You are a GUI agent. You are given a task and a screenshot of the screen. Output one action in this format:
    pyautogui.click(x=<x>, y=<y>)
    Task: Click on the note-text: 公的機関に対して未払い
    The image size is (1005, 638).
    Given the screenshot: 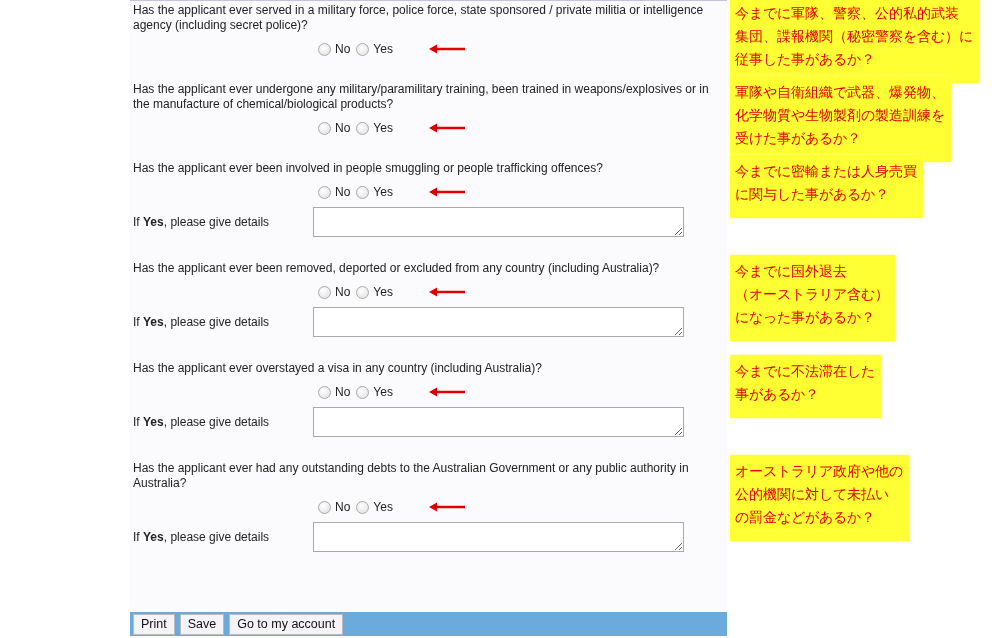 What is the action you would take?
    pyautogui.click(x=812, y=494)
    